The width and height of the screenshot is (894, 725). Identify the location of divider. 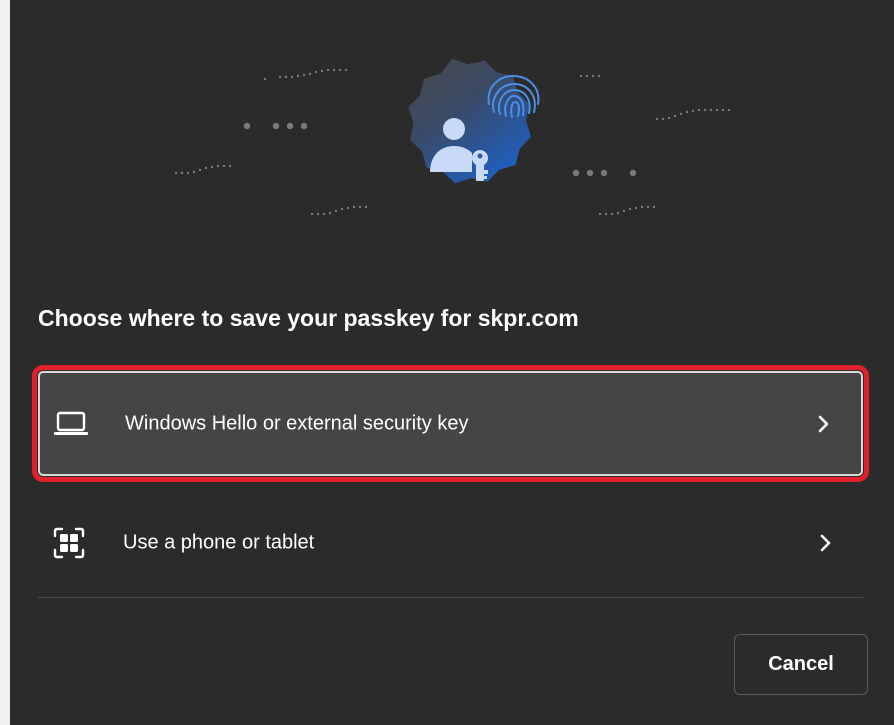
(450, 597).